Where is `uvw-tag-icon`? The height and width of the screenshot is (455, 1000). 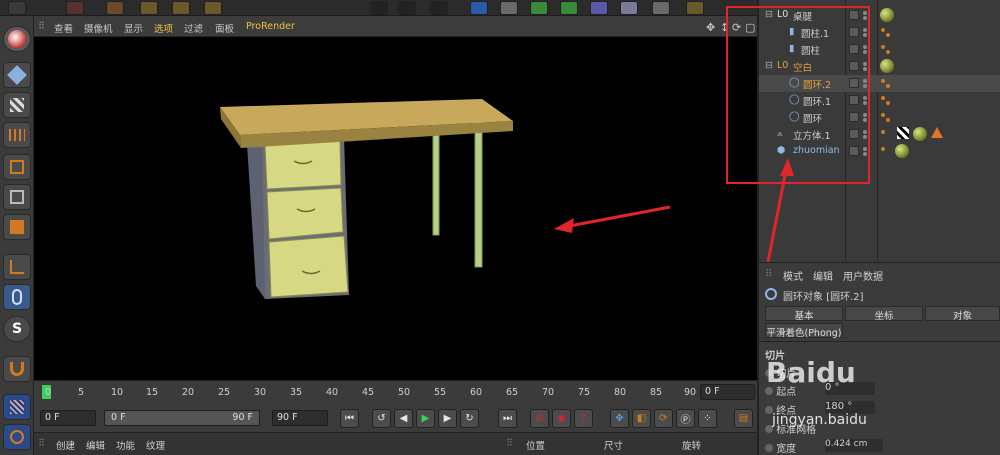
uvw-tag-icon is located at coordinates (903, 133).